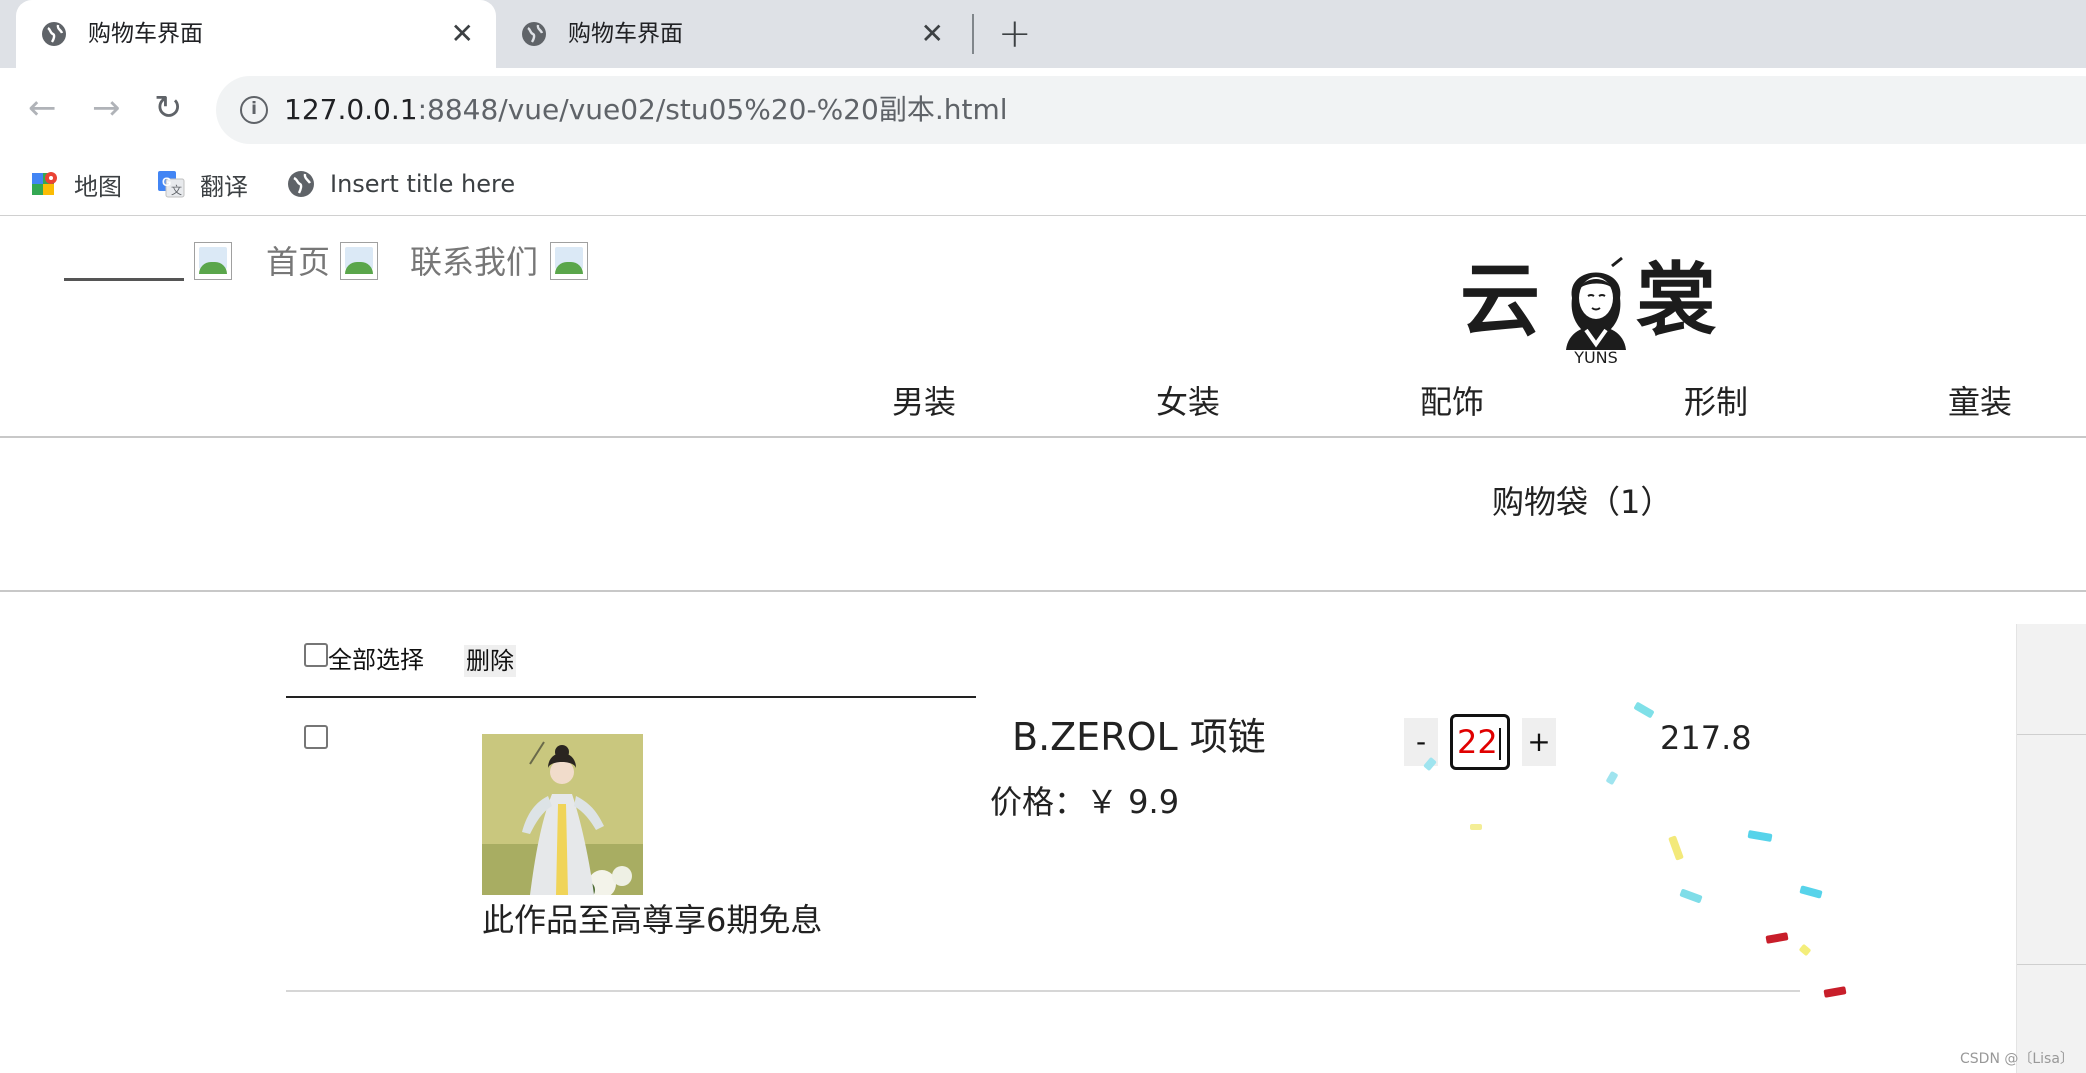 The height and width of the screenshot is (1073, 2086). I want to click on bookmark-translate: G 文 翻译, so click(202, 184).